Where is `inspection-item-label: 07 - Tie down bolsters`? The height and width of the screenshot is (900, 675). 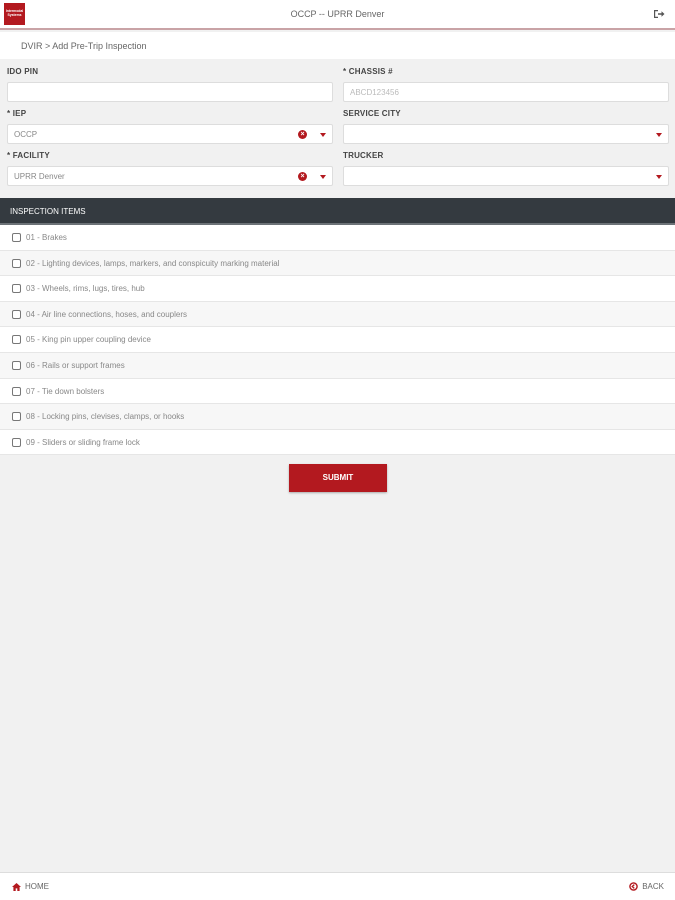
inspection-item-label: 07 - Tie down bolsters is located at coordinates (65, 391).